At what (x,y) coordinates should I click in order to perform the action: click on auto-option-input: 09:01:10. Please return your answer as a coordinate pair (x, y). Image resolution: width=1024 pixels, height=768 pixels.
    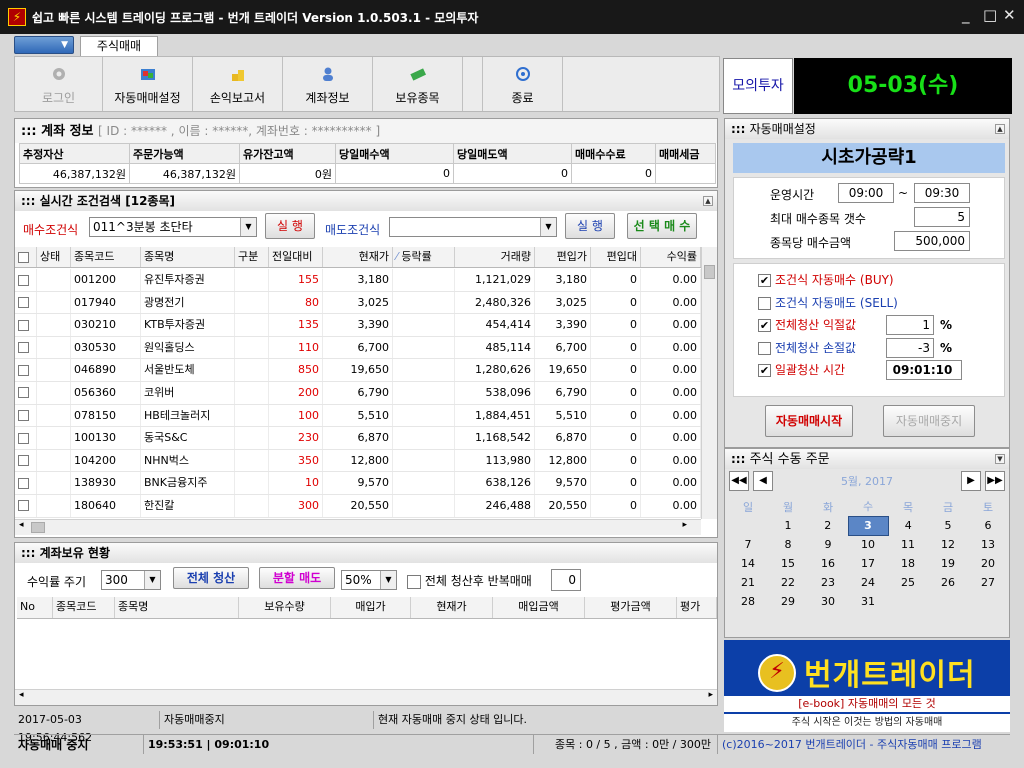
    Looking at the image, I should click on (924, 370).